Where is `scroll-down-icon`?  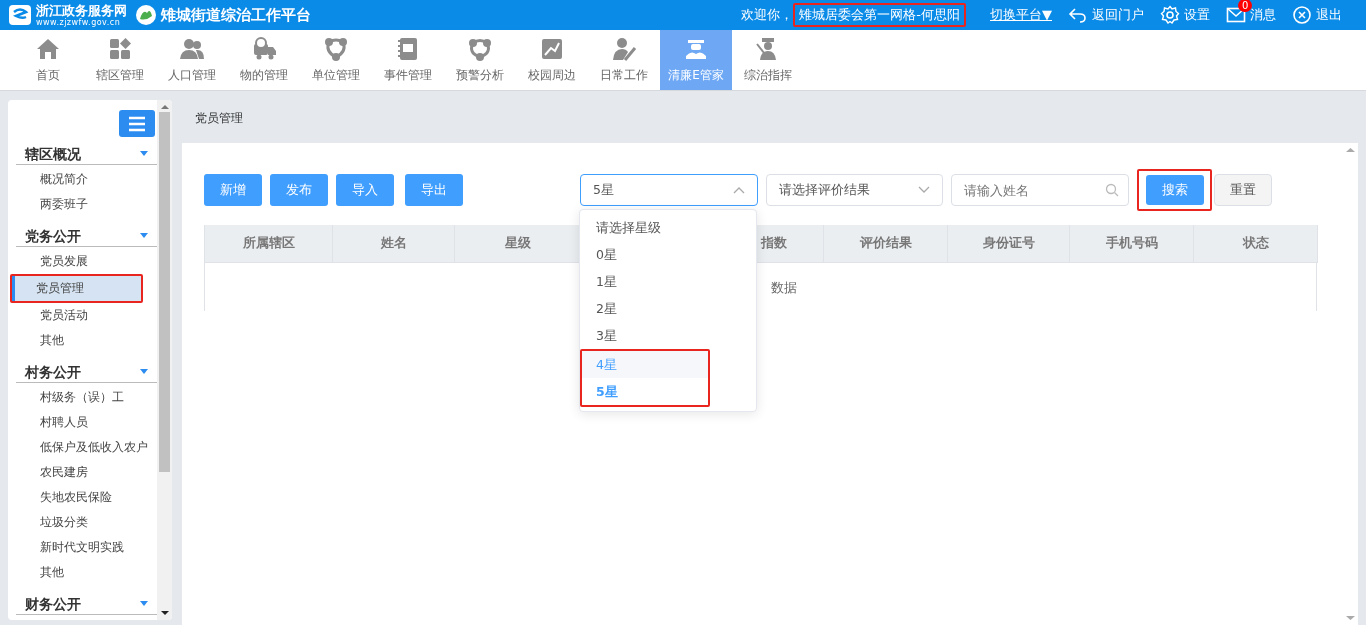
scroll-down-icon is located at coordinates (164, 613).